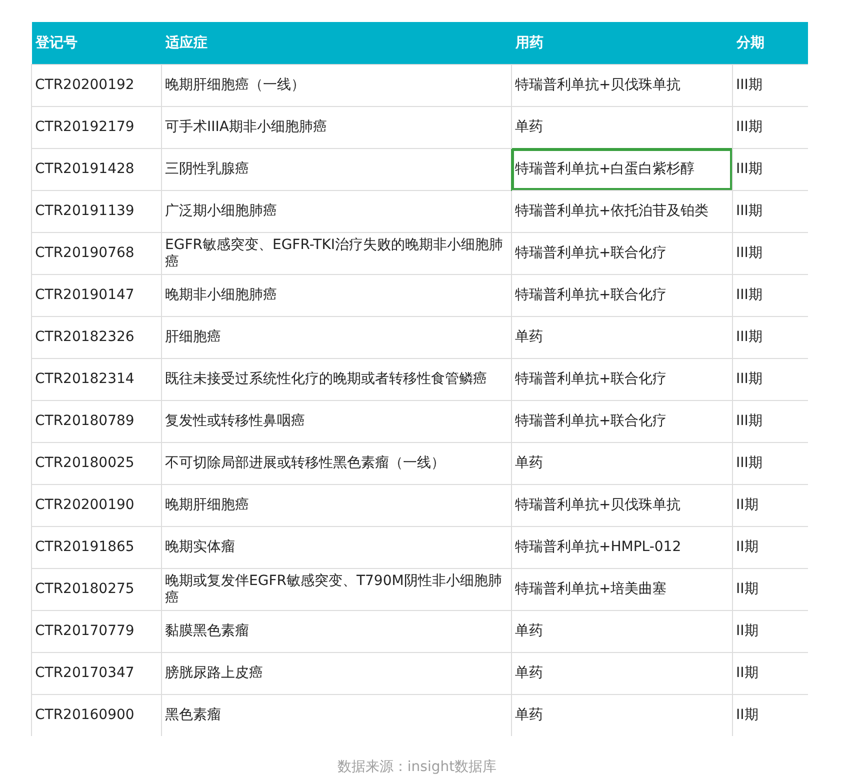  Describe the element at coordinates (97, 127) in the screenshot. I see `table-cell: CTR20192179` at that location.